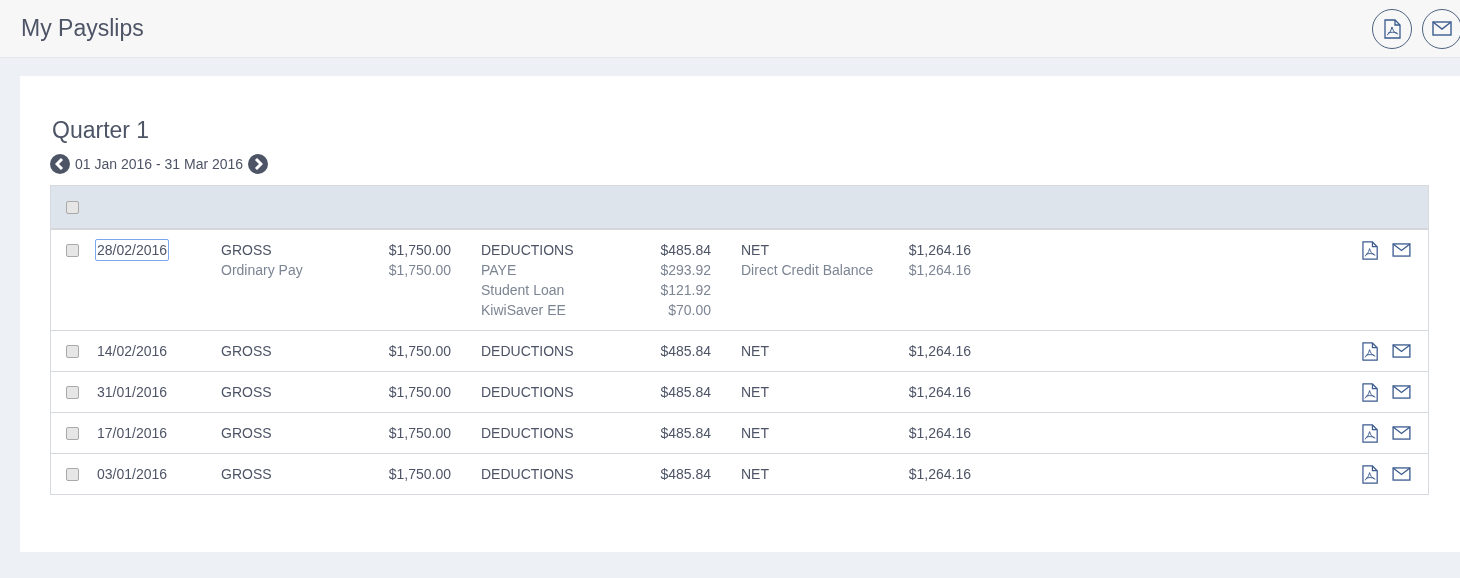 The width and height of the screenshot is (1460, 578). I want to click on line-item-label: Student Loan, so click(523, 290).